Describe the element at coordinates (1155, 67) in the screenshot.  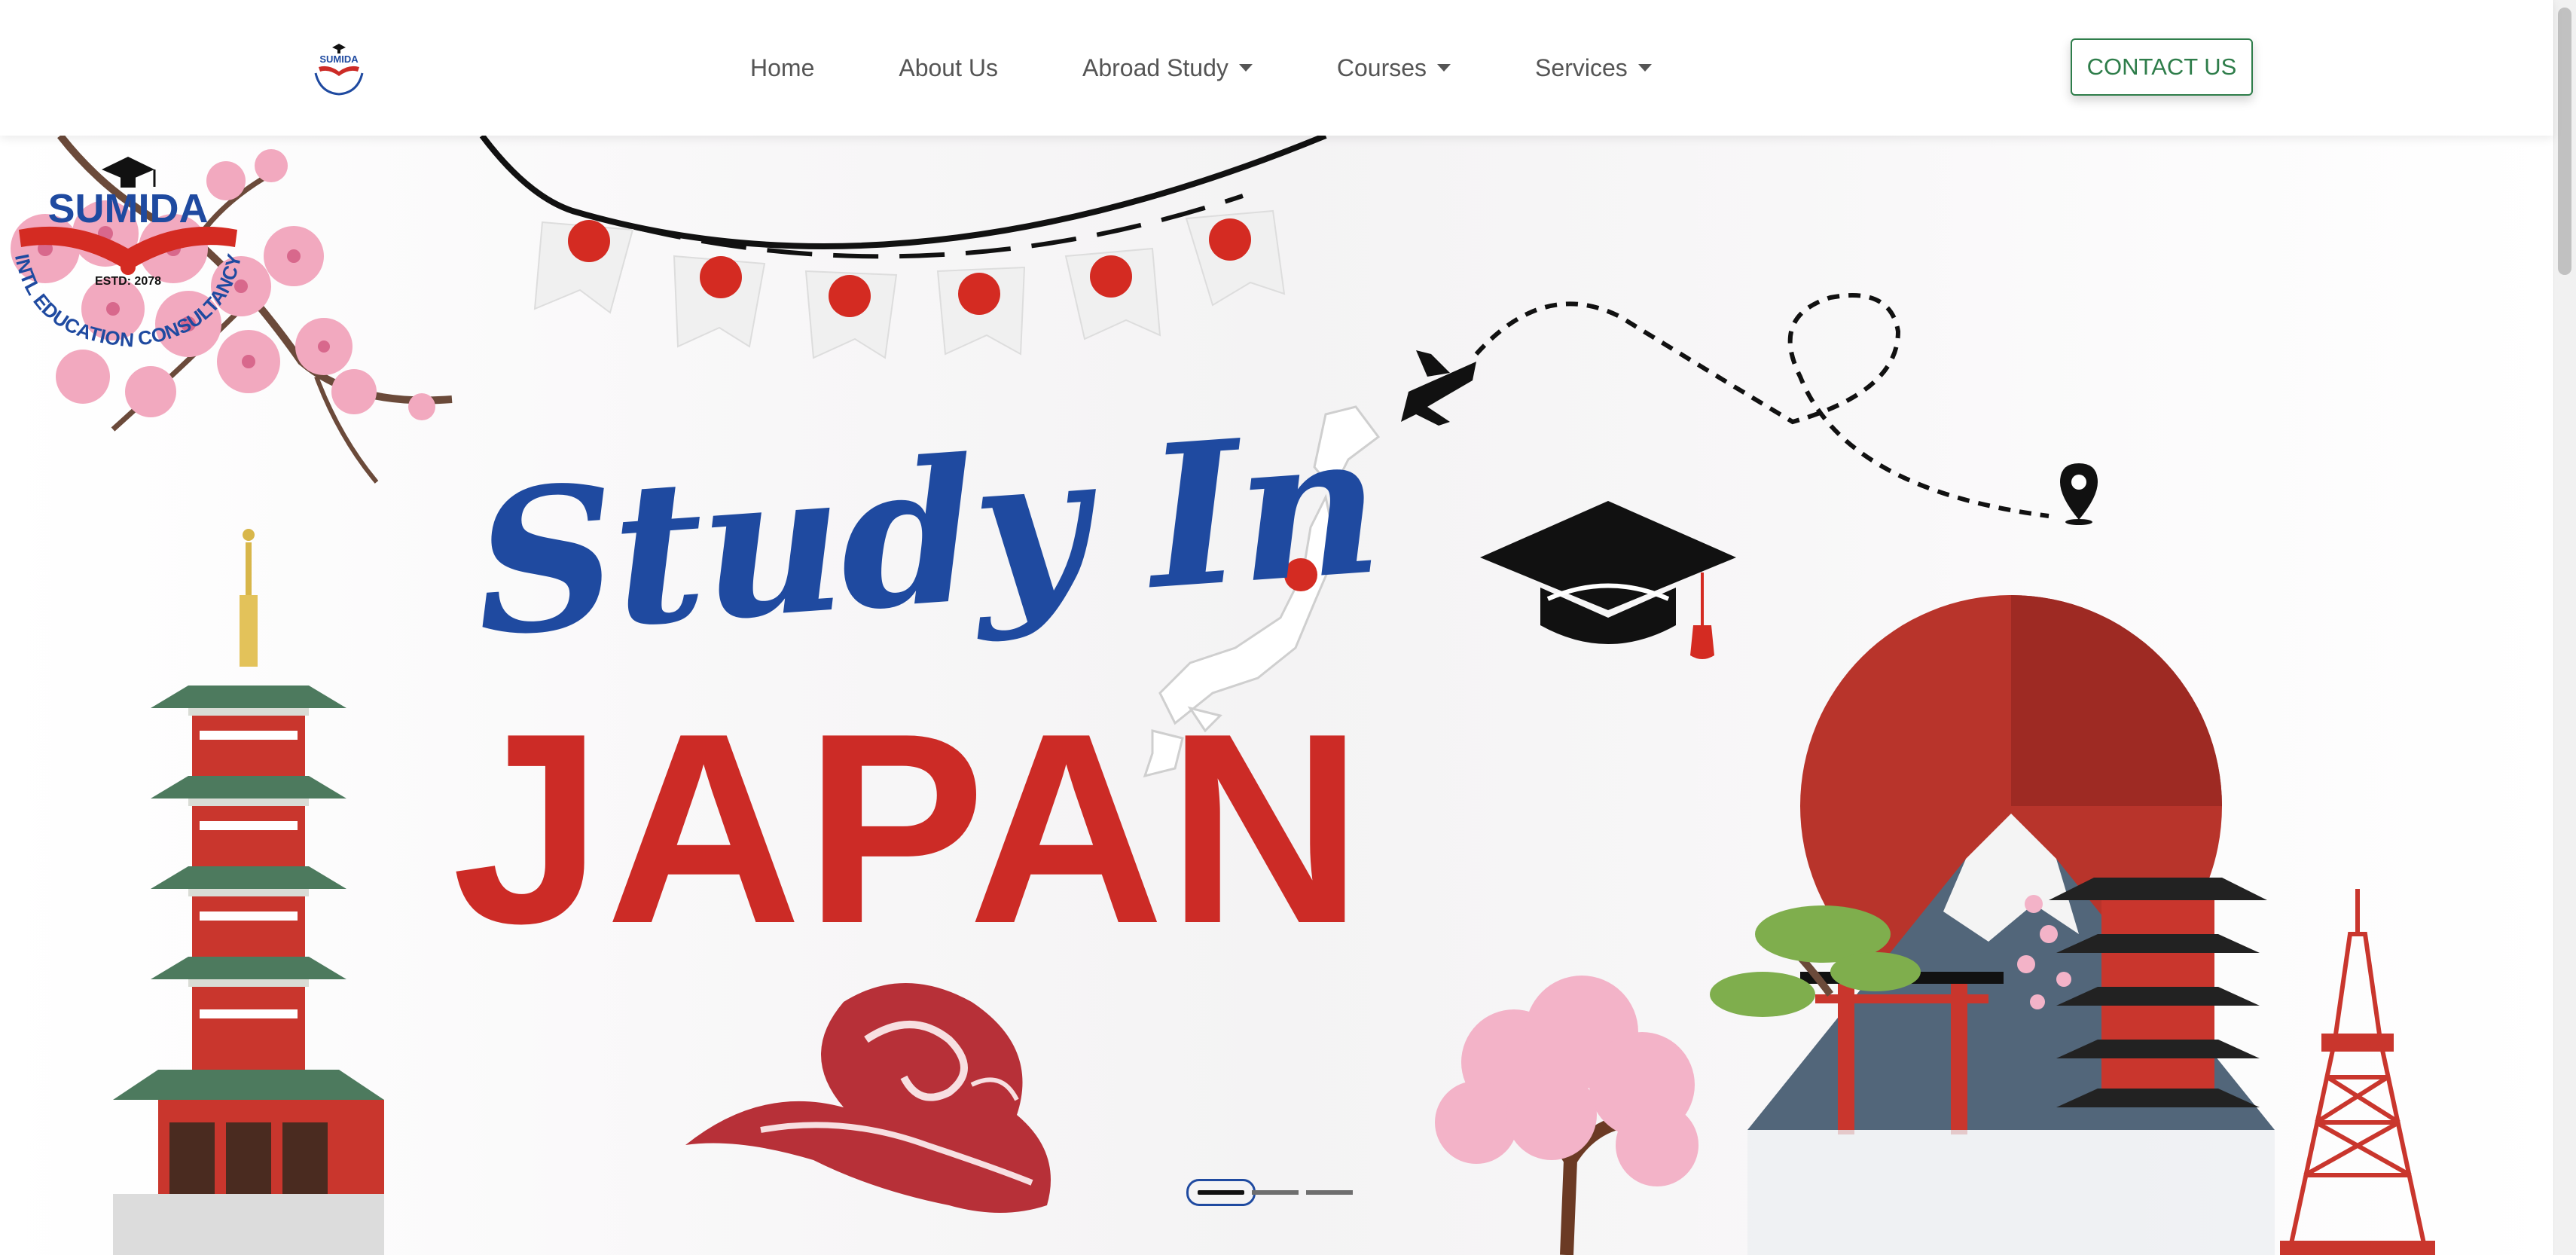
I see `nav-abroad-study-label: Abroad Study` at that location.